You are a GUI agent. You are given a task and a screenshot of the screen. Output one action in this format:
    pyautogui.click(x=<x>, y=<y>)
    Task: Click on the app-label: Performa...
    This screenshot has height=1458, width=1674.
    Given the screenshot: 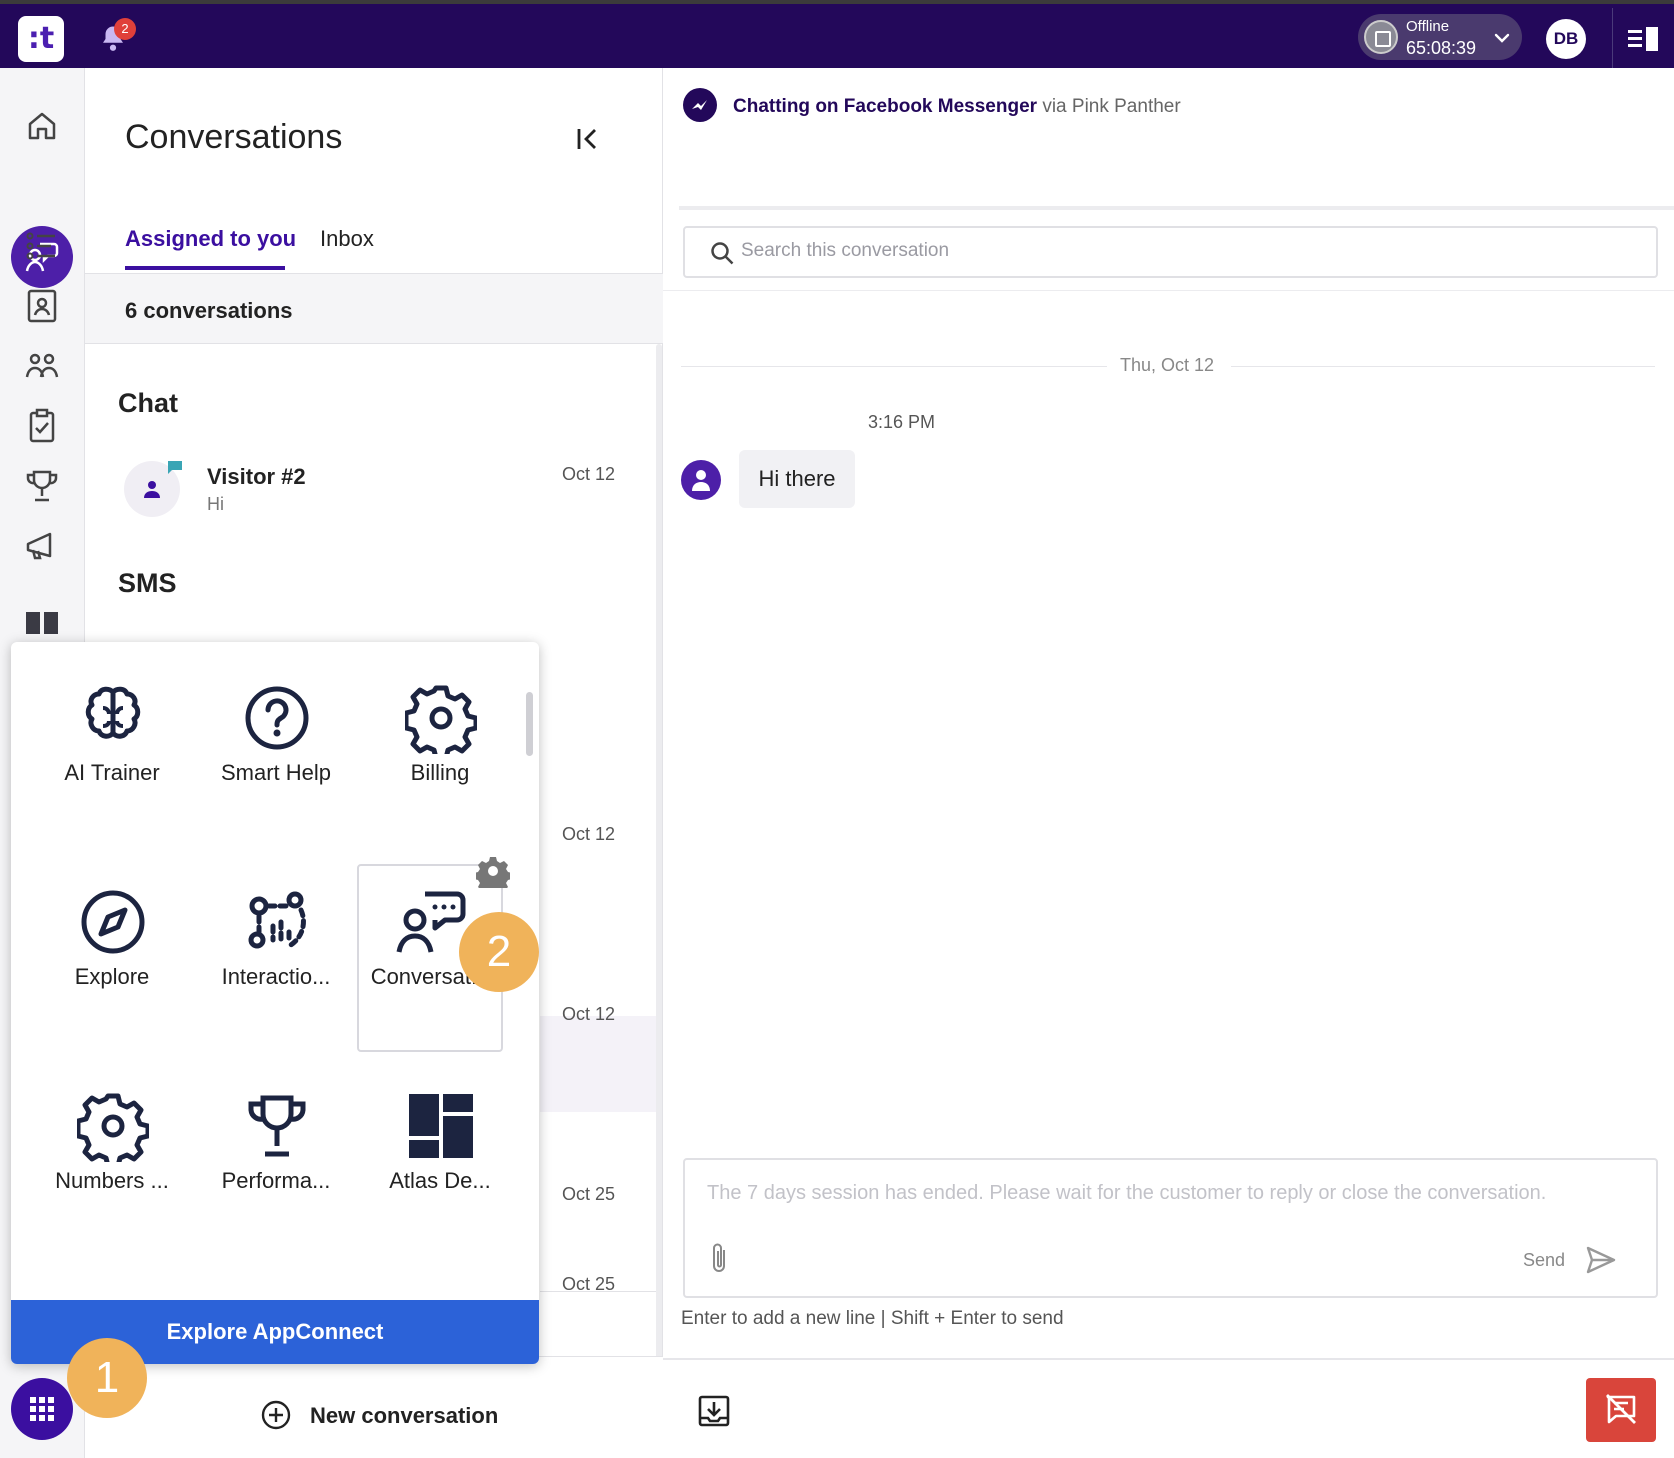 What is the action you would take?
    pyautogui.click(x=276, y=1180)
    